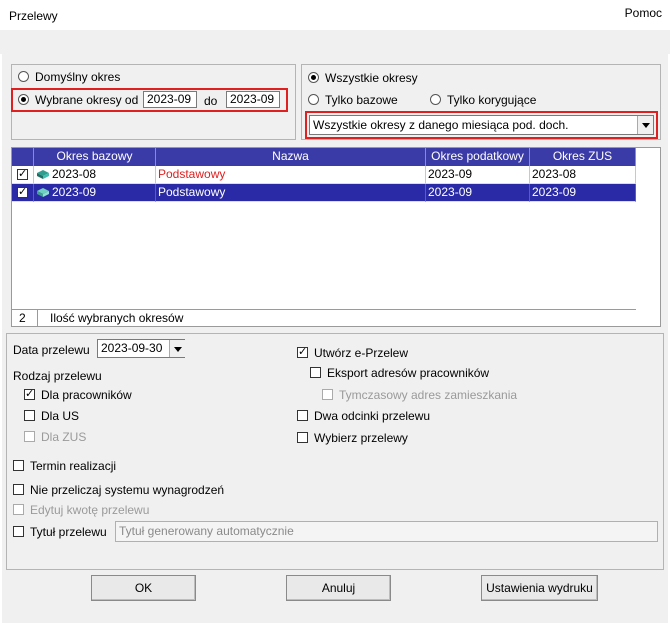 The image size is (670, 623). I want to click on transfer-title-checkbox, so click(18, 531).